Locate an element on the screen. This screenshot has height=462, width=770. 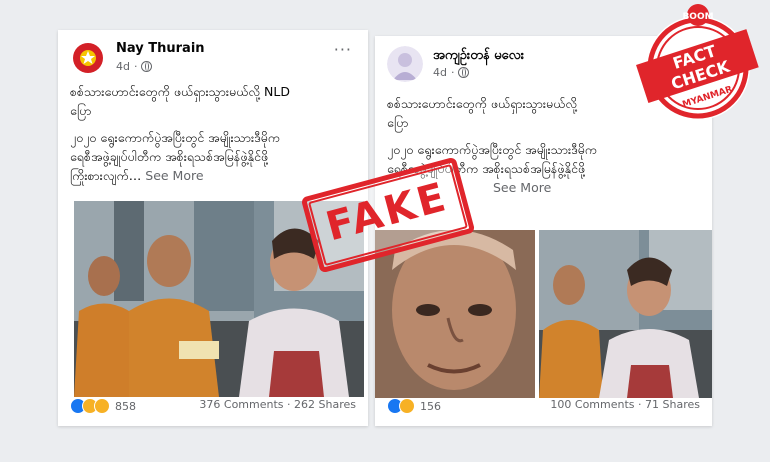
post-footer: 858 376 Comments · 262 Shares is located at coordinates (213, 407).